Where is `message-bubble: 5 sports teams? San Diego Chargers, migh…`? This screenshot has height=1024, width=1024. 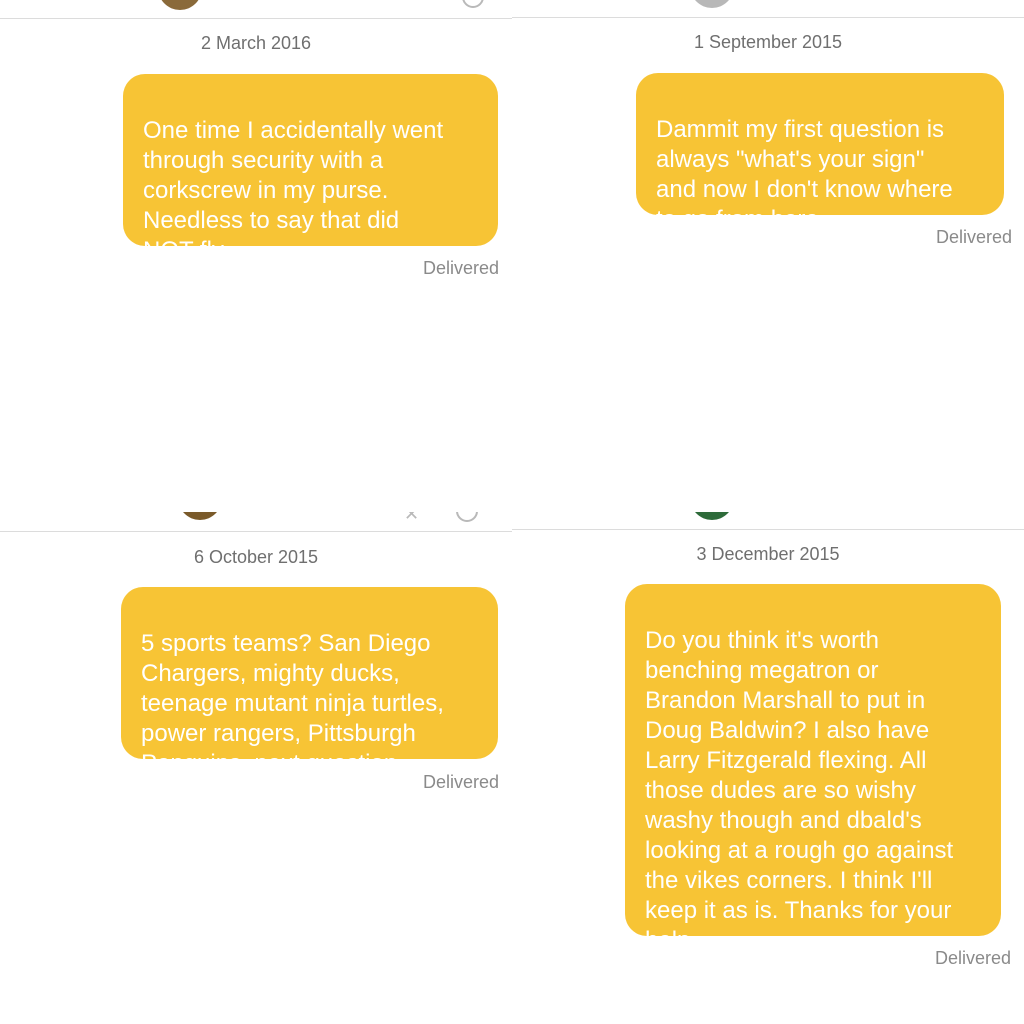
message-bubble: 5 sports teams? San Diego Chargers, migh… is located at coordinates (309, 682).